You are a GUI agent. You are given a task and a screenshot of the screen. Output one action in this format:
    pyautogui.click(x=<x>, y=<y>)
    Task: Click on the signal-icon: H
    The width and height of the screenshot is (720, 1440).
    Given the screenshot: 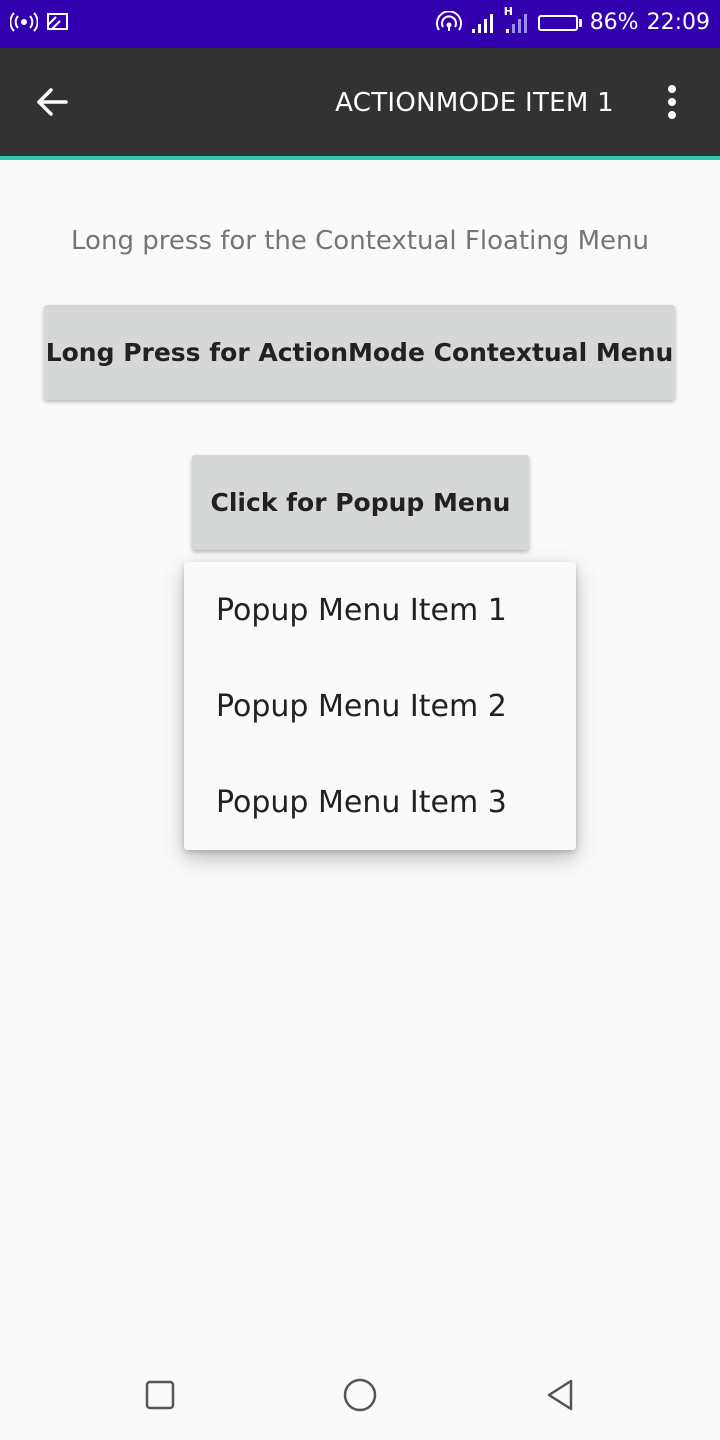 What is the action you would take?
    pyautogui.click(x=517, y=20)
    